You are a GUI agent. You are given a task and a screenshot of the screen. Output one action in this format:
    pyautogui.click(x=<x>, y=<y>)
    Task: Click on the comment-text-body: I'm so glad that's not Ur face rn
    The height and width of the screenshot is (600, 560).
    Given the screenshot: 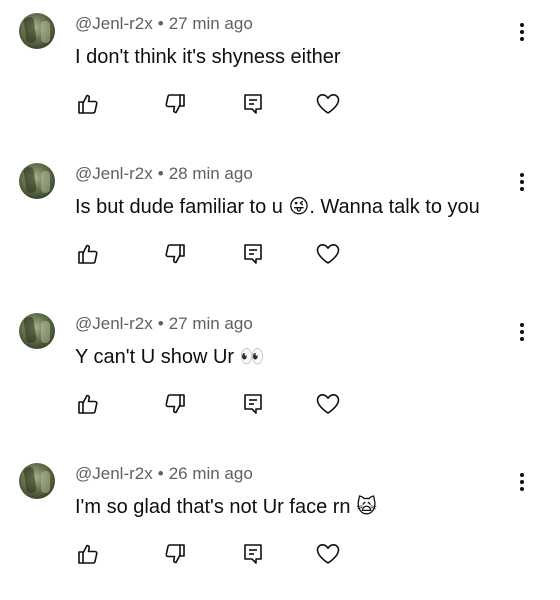 What is the action you would take?
    pyautogui.click(x=216, y=507)
    